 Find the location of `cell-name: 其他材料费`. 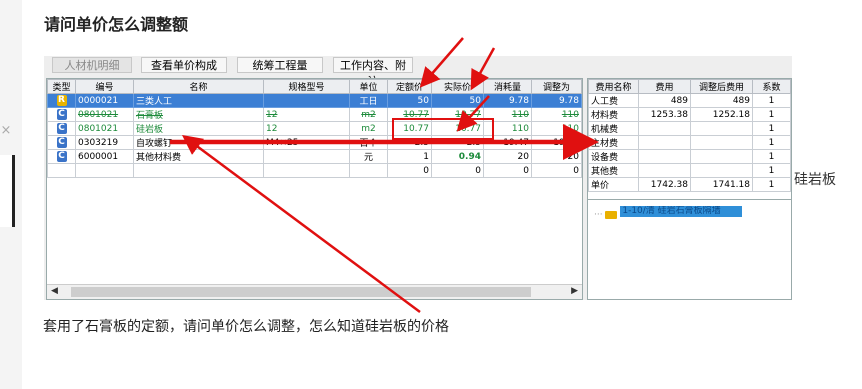

cell-name: 其他材料费 is located at coordinates (198, 156).